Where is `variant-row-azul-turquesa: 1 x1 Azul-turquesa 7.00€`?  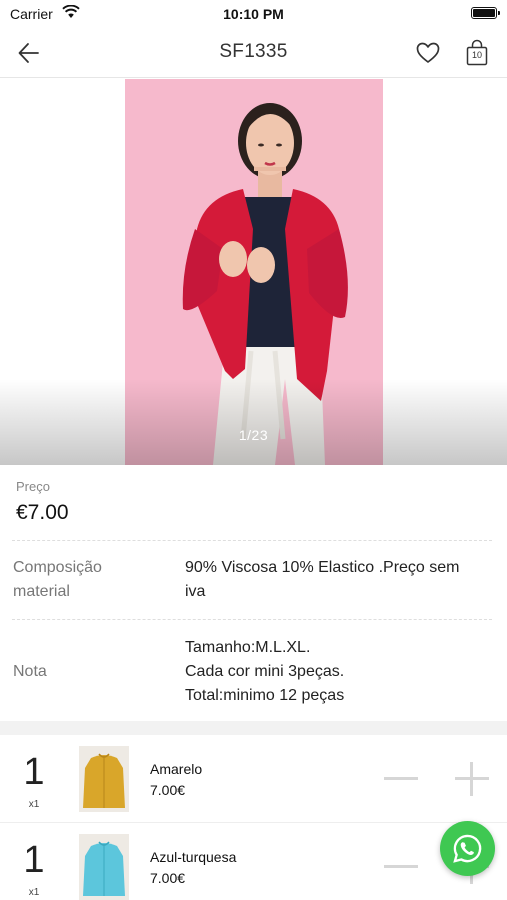
variant-row-azul-turquesa: 1 x1 Azul-turquesa 7.00€ is located at coordinates (253, 861).